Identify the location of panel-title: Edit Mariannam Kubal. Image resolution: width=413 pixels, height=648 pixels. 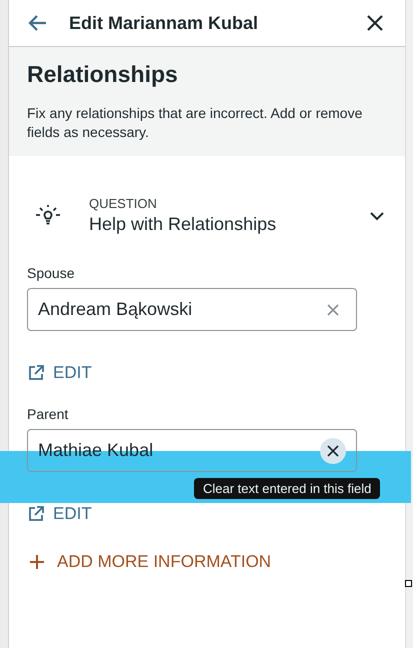
(164, 23).